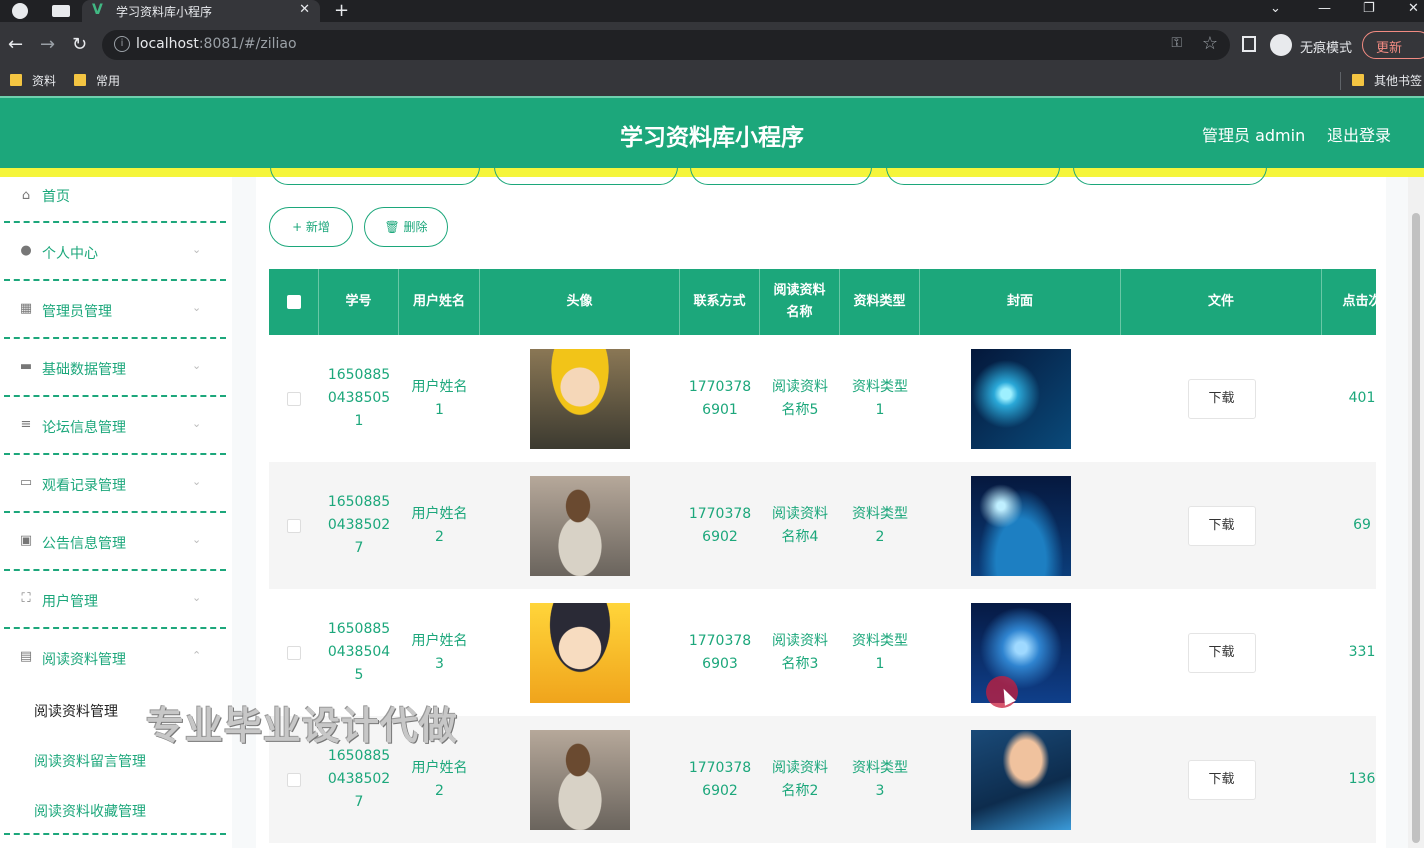  I want to click on avatar-cell, so click(580, 779).